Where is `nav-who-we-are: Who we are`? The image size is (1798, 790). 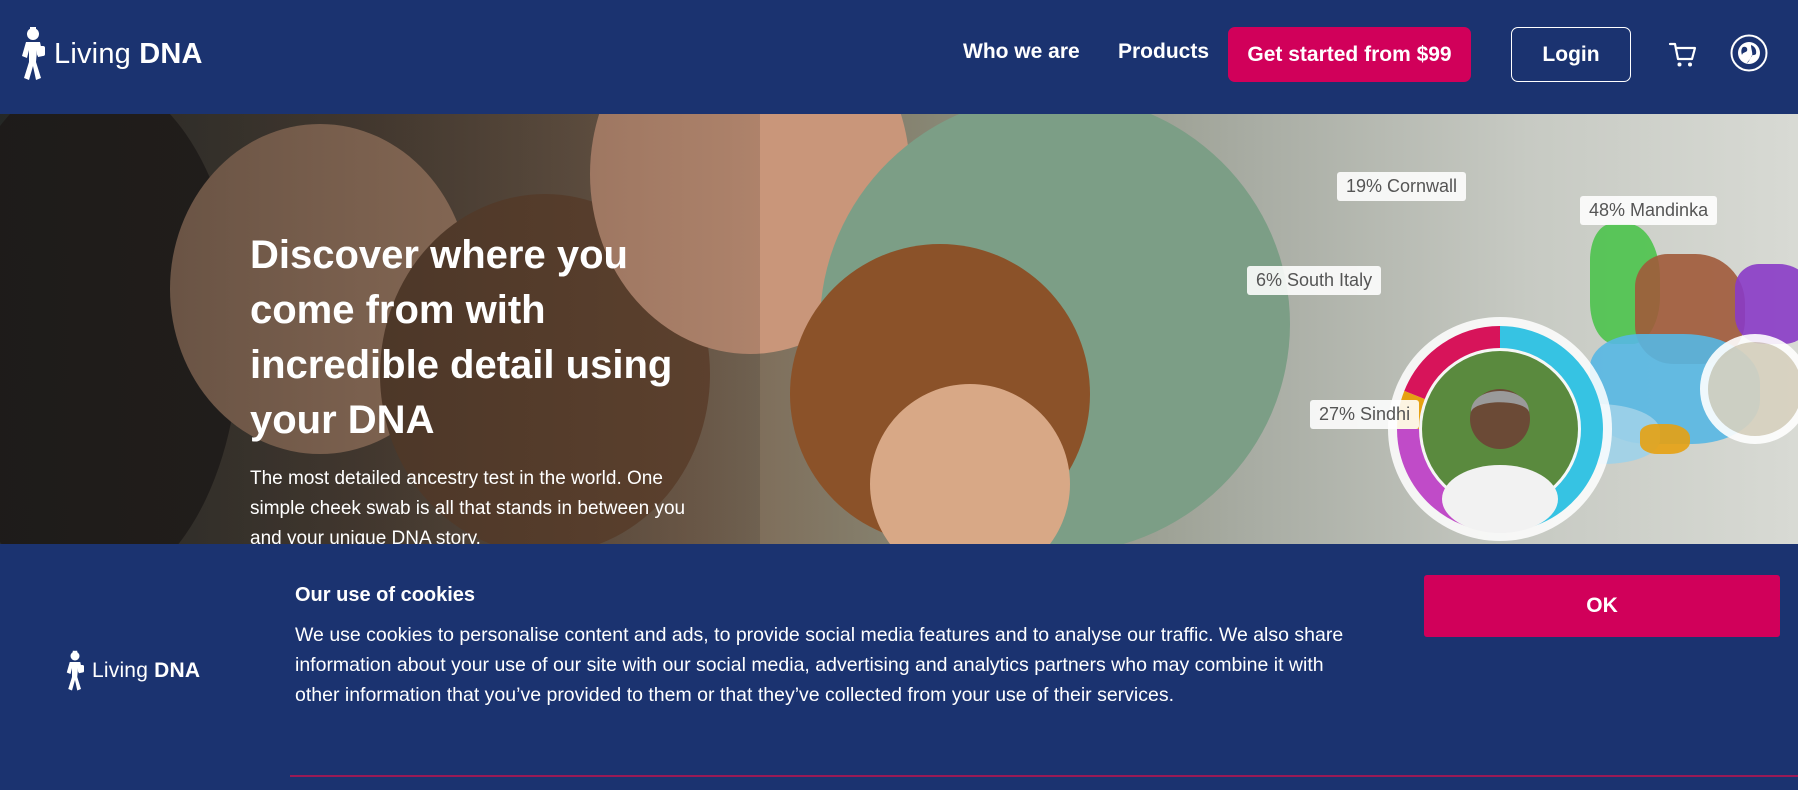
nav-who-we-are: Who we are is located at coordinates (1021, 52).